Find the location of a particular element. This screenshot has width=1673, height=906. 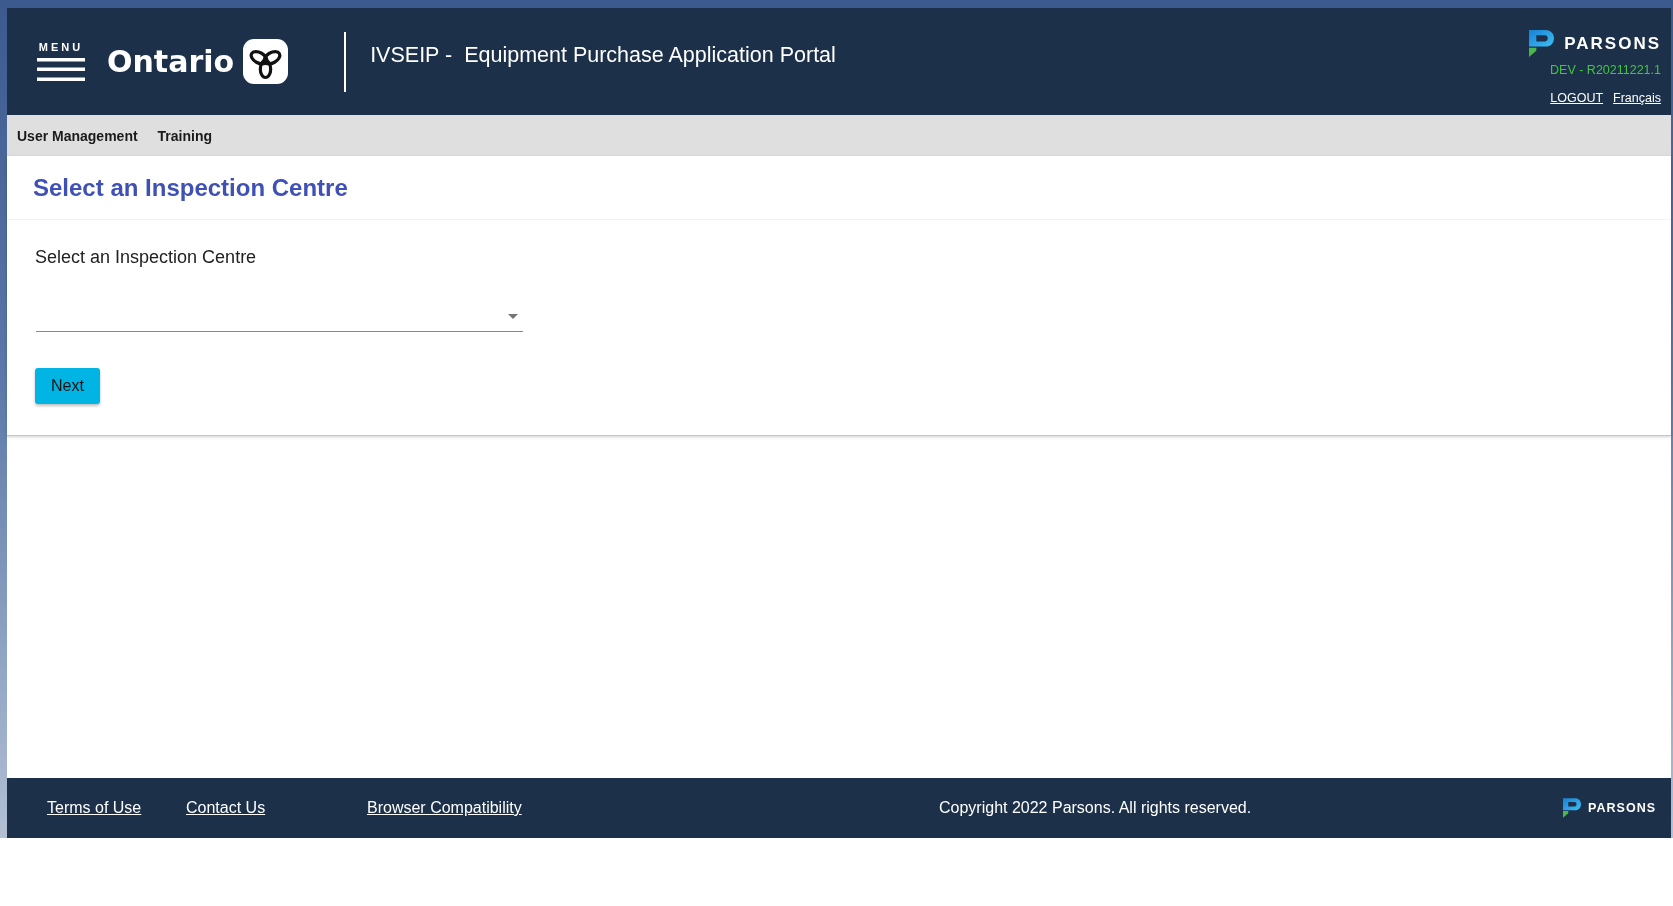

caret-icon is located at coordinates (513, 316).